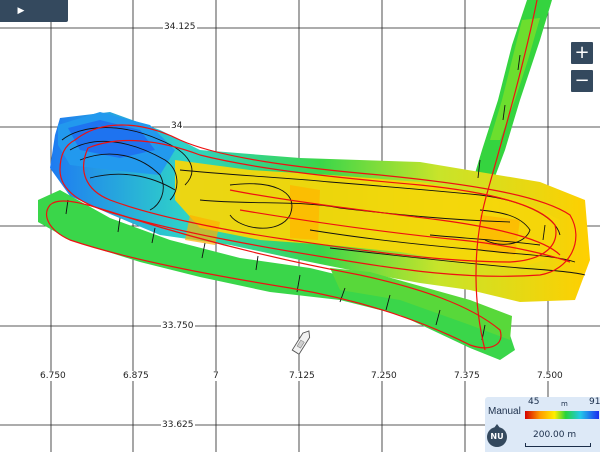  What do you see at coordinates (216, 376) in the screenshot?
I see `lon-label-7: 7` at bounding box center [216, 376].